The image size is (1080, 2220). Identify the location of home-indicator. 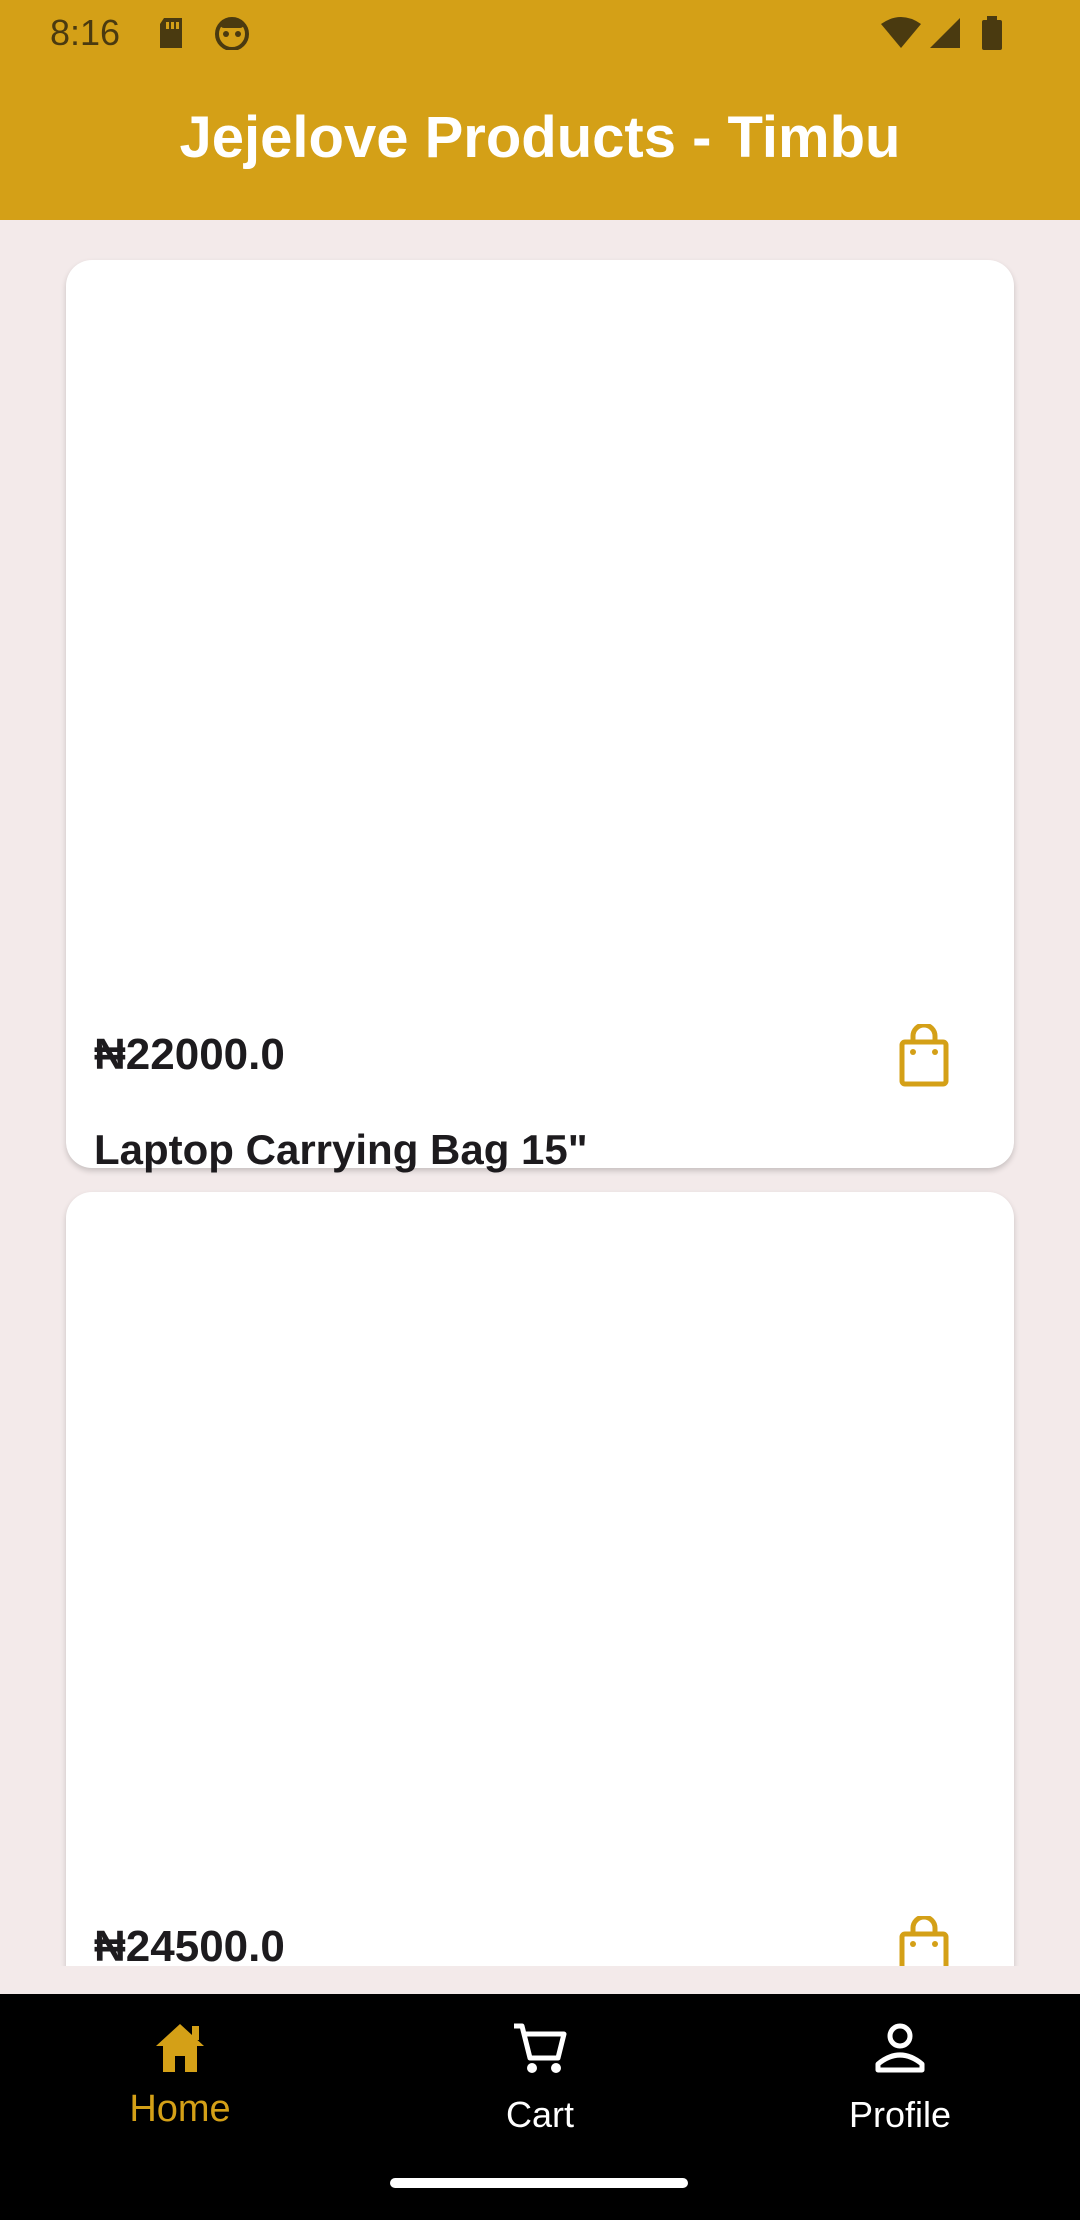
(539, 2183).